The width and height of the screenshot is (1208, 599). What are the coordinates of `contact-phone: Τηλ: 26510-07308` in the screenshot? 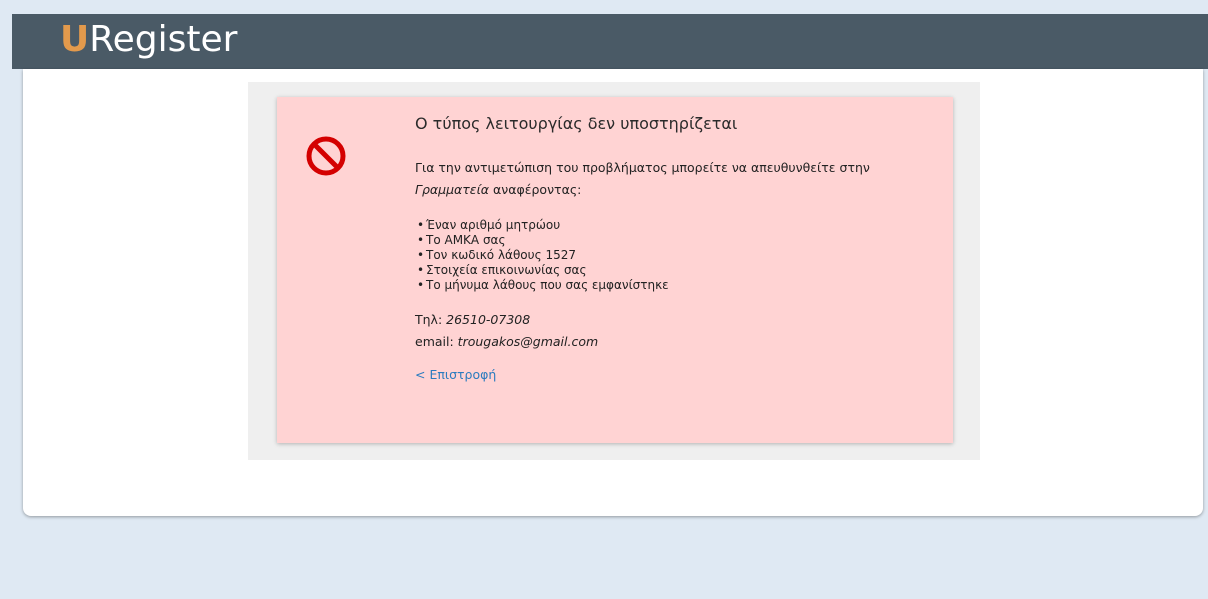 It's located at (675, 320).